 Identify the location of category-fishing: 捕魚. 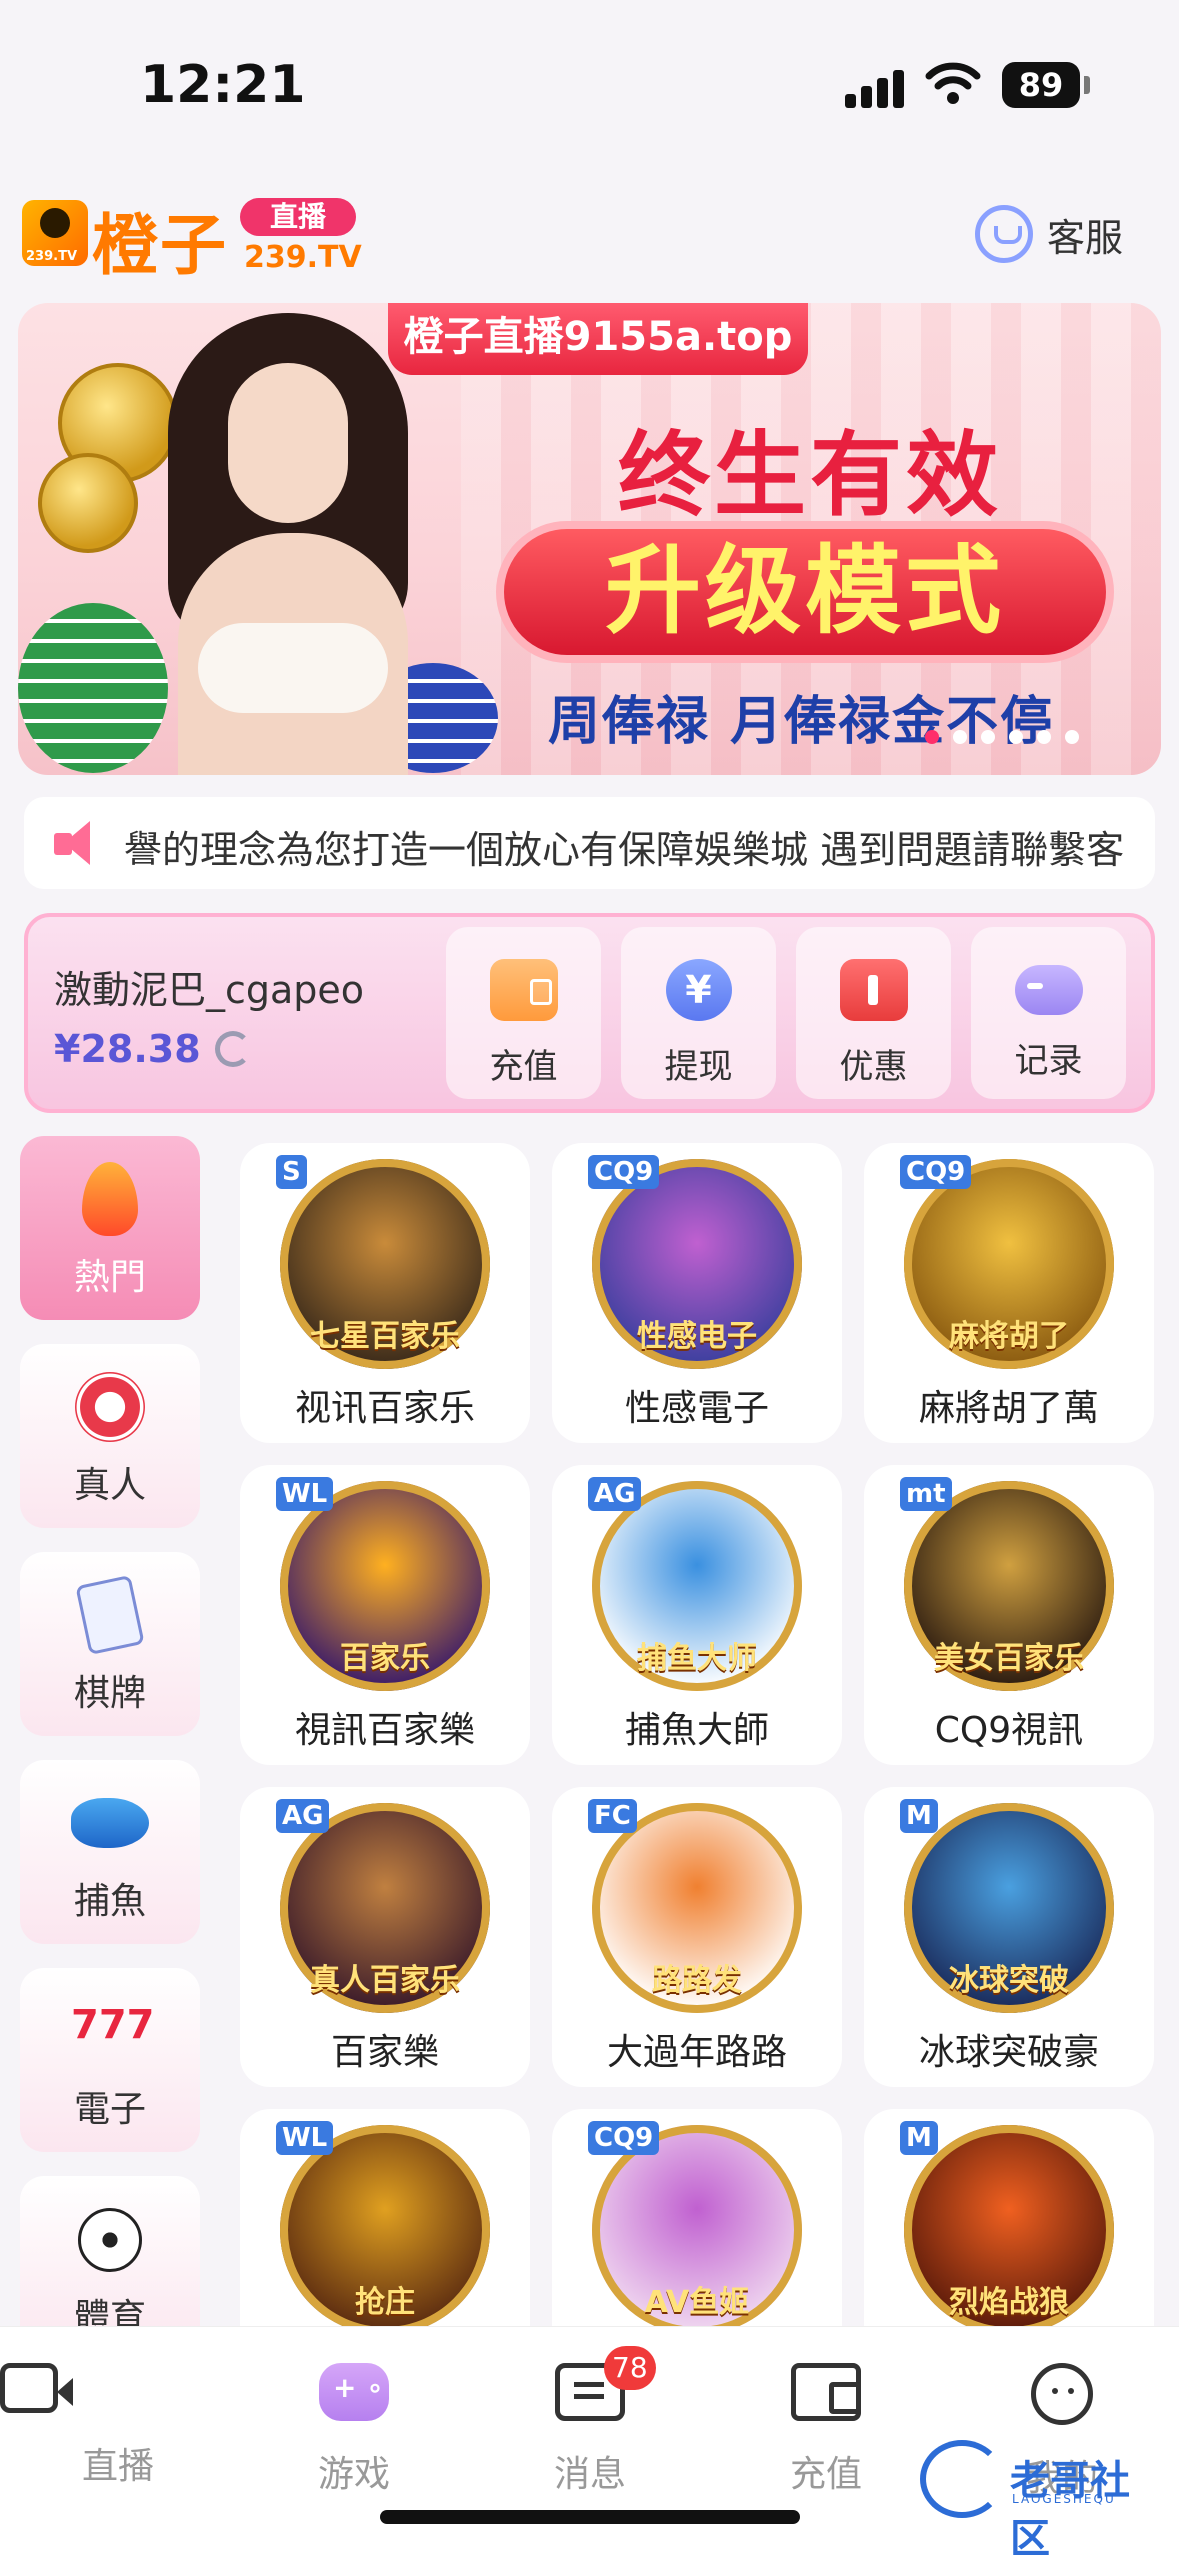
(110, 1852).